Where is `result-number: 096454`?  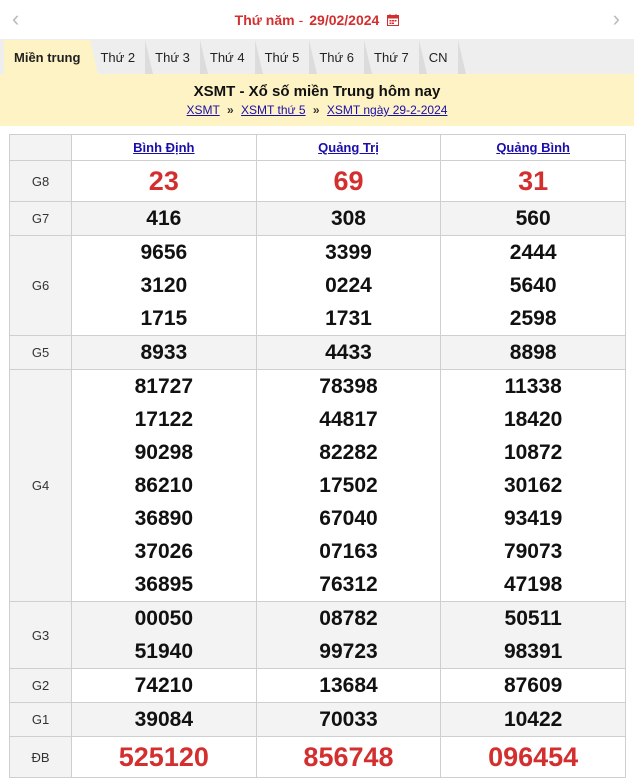
result-number: 096454 is located at coordinates (533, 757).